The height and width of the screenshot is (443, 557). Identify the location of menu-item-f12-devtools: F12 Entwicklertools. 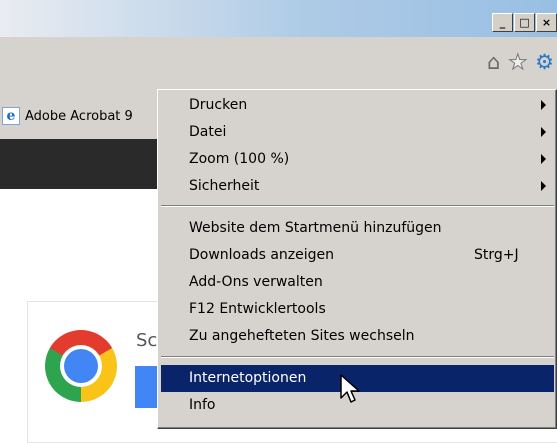
(357, 309).